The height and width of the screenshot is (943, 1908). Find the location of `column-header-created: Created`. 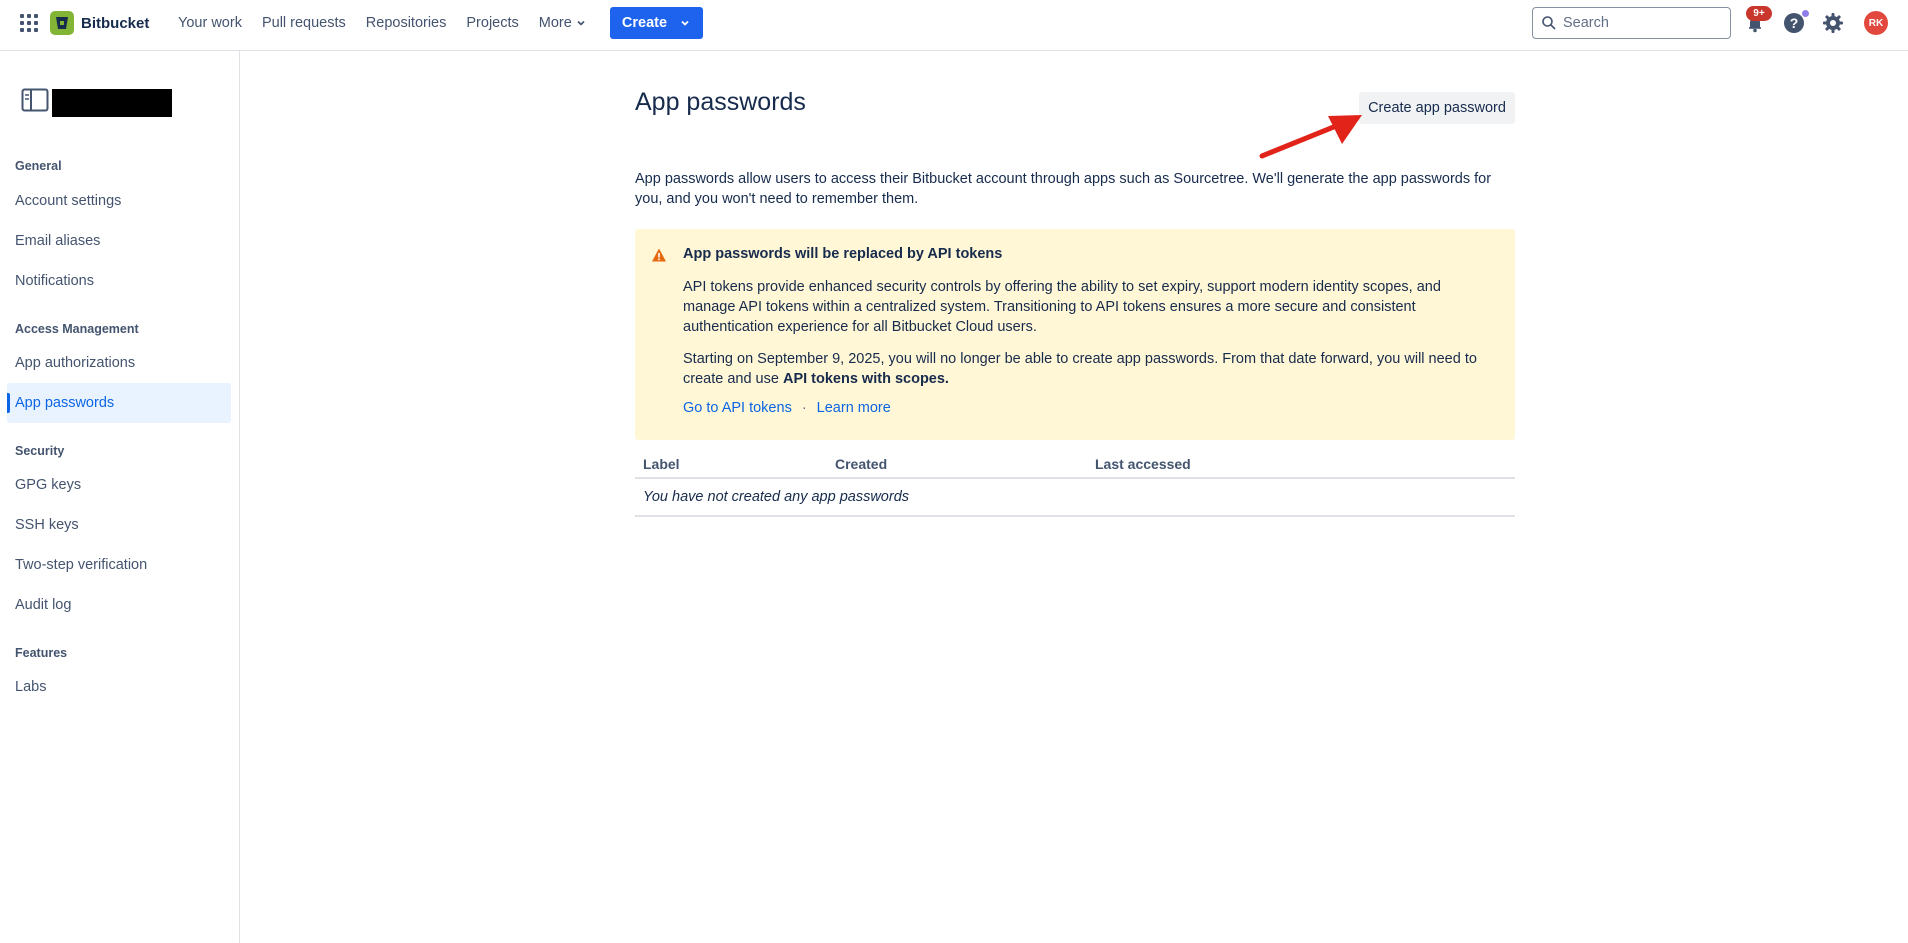

column-header-created: Created is located at coordinates (861, 464).